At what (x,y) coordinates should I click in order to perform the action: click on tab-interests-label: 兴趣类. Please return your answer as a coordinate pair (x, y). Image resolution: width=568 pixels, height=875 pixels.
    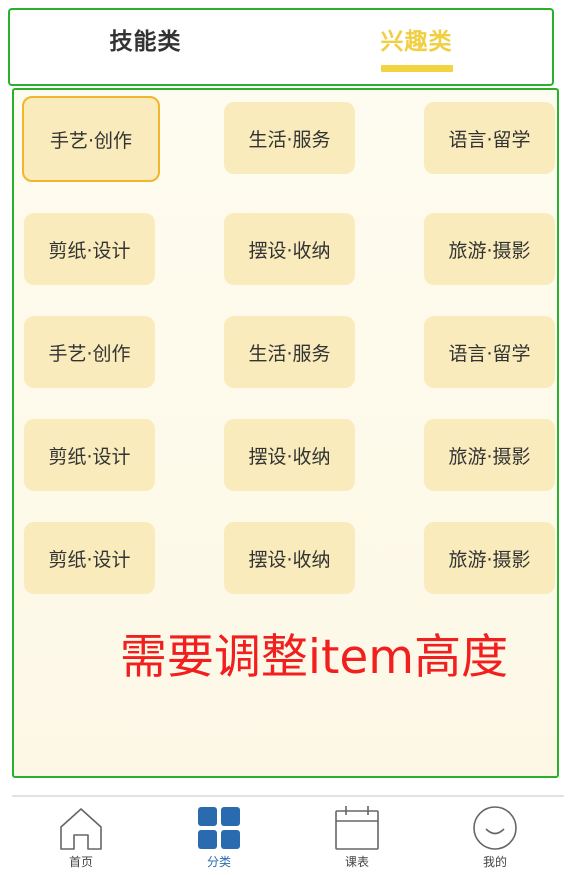
    Looking at the image, I should click on (416, 42).